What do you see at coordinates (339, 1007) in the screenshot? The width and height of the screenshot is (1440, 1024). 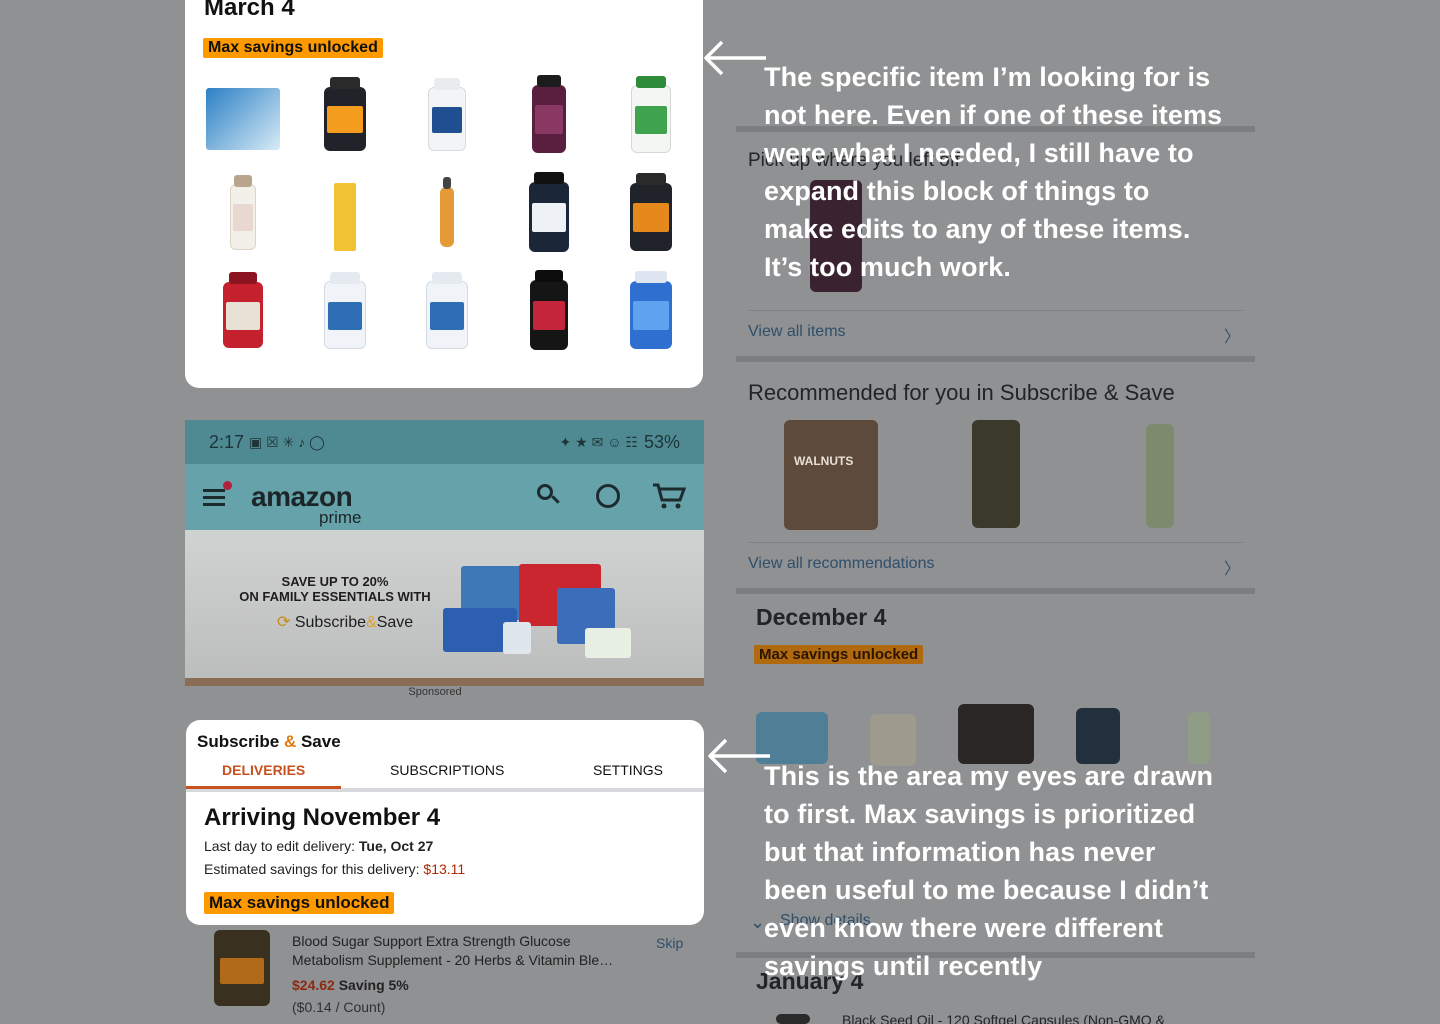 I see `item-unit-price: ($0.14 / Count)` at bounding box center [339, 1007].